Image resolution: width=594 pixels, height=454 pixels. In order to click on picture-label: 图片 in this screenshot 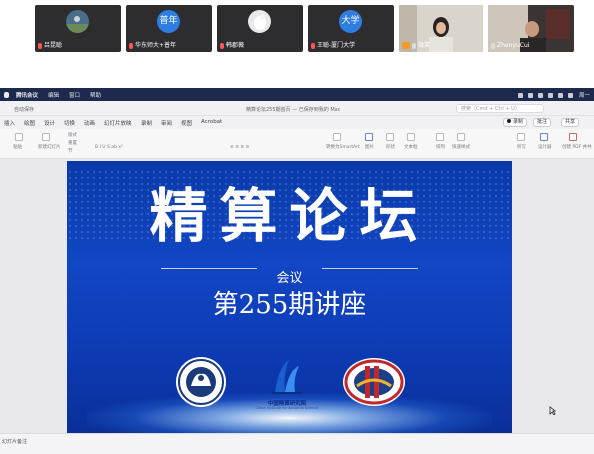, I will do `click(369, 147)`.